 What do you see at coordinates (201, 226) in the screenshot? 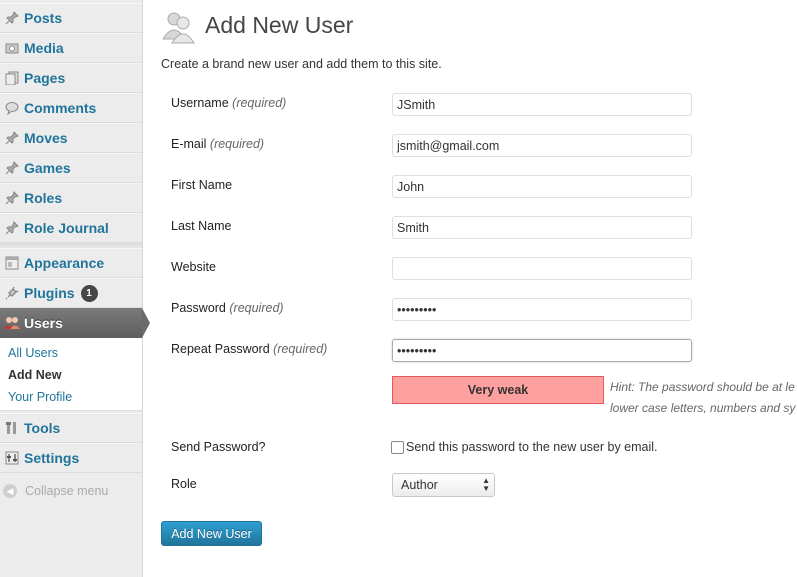
I see `last-name-label: Last Name` at bounding box center [201, 226].